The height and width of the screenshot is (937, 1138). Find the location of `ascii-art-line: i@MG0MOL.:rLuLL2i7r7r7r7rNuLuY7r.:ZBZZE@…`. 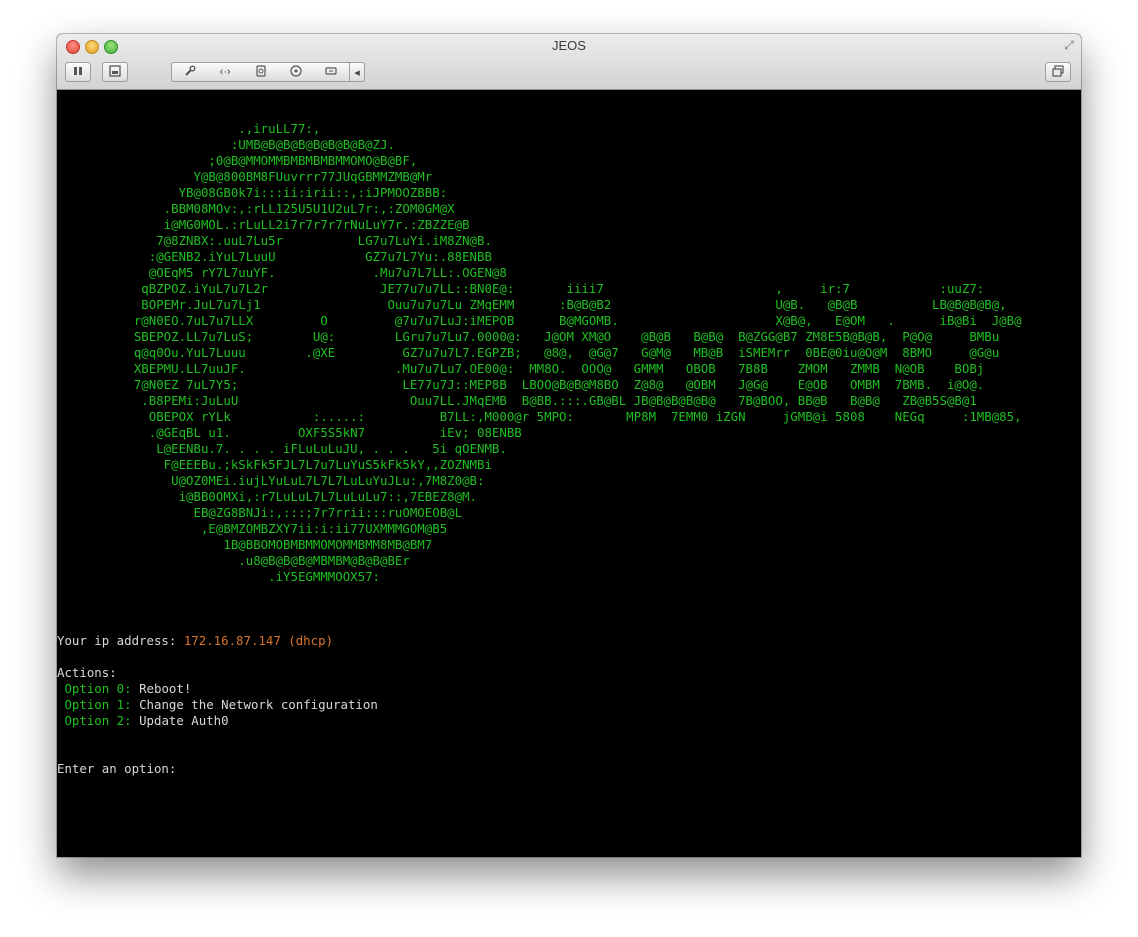

ascii-art-line: i@MG0MOL.:rLuLL2i7r7r7r7rNuLuY7r.:ZBZZE@… is located at coordinates (316, 224).